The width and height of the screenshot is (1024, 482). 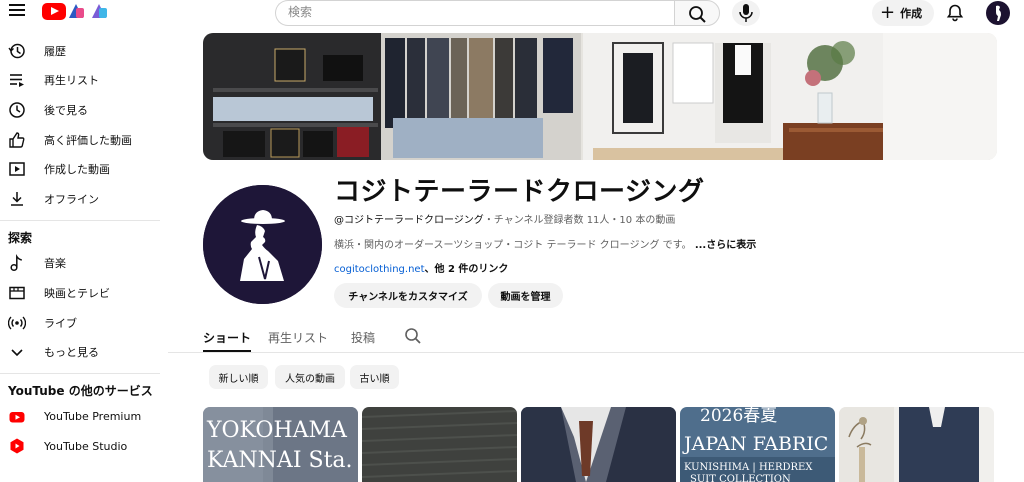 What do you see at coordinates (88, 140) in the screenshot?
I see `sidebar-item-label: 高く評価した動画` at bounding box center [88, 140].